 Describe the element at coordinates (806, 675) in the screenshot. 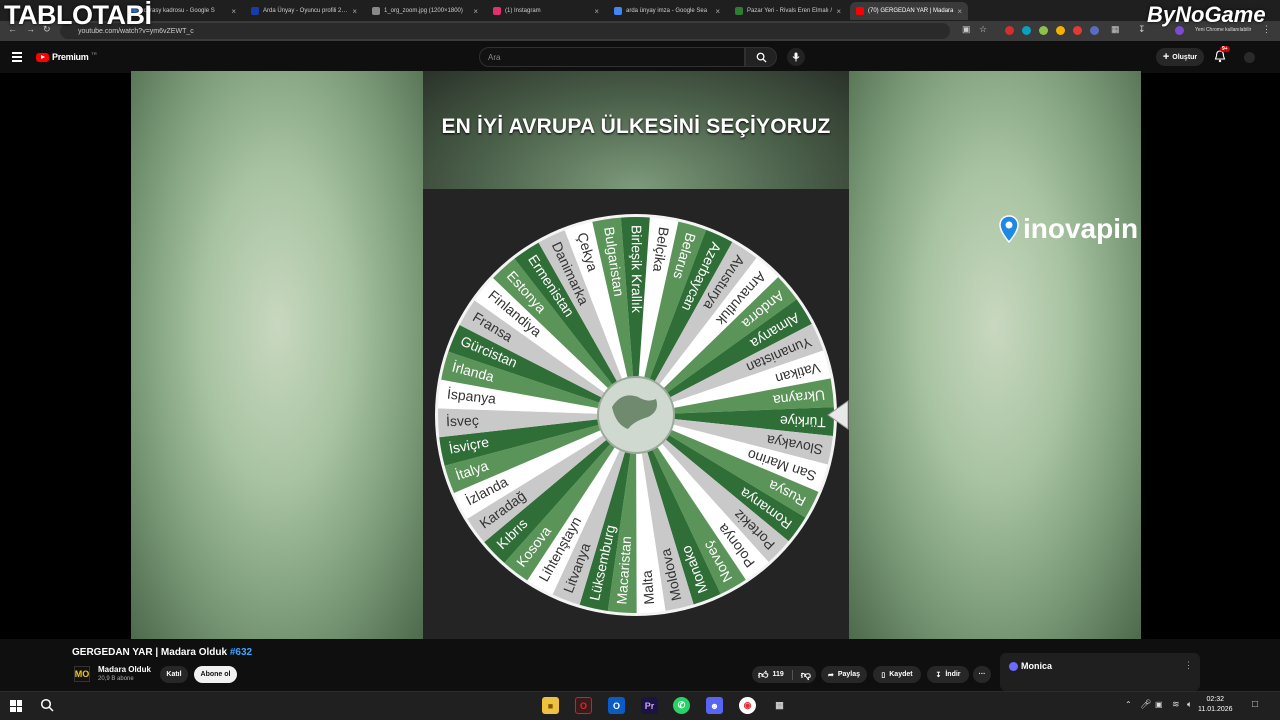

I see `thumbs-down-icon: 👎︎` at that location.